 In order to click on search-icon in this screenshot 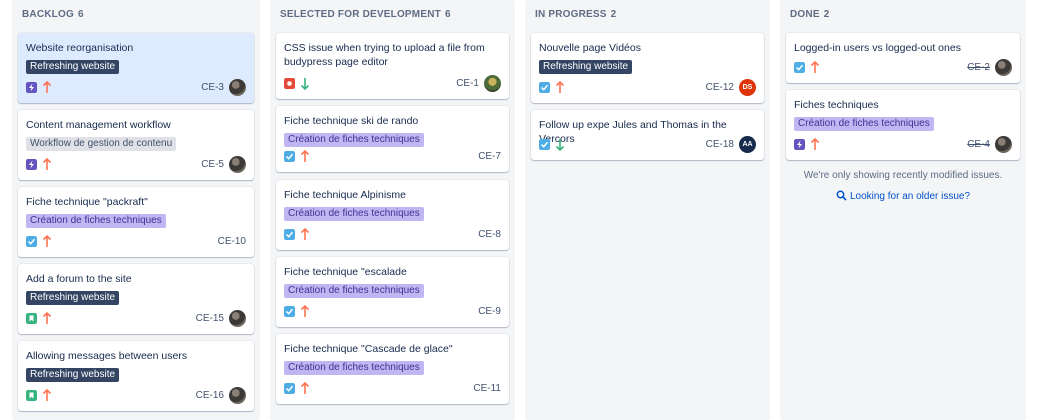, I will do `click(841, 195)`.